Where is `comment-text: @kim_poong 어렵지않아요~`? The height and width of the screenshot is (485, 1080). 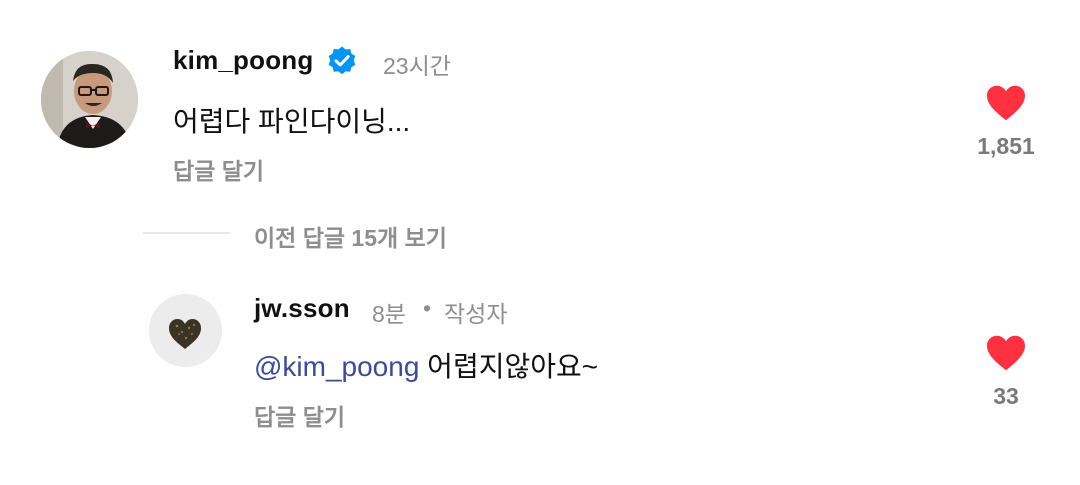
comment-text: @kim_poong 어렵지않아요~ is located at coordinates (426, 365).